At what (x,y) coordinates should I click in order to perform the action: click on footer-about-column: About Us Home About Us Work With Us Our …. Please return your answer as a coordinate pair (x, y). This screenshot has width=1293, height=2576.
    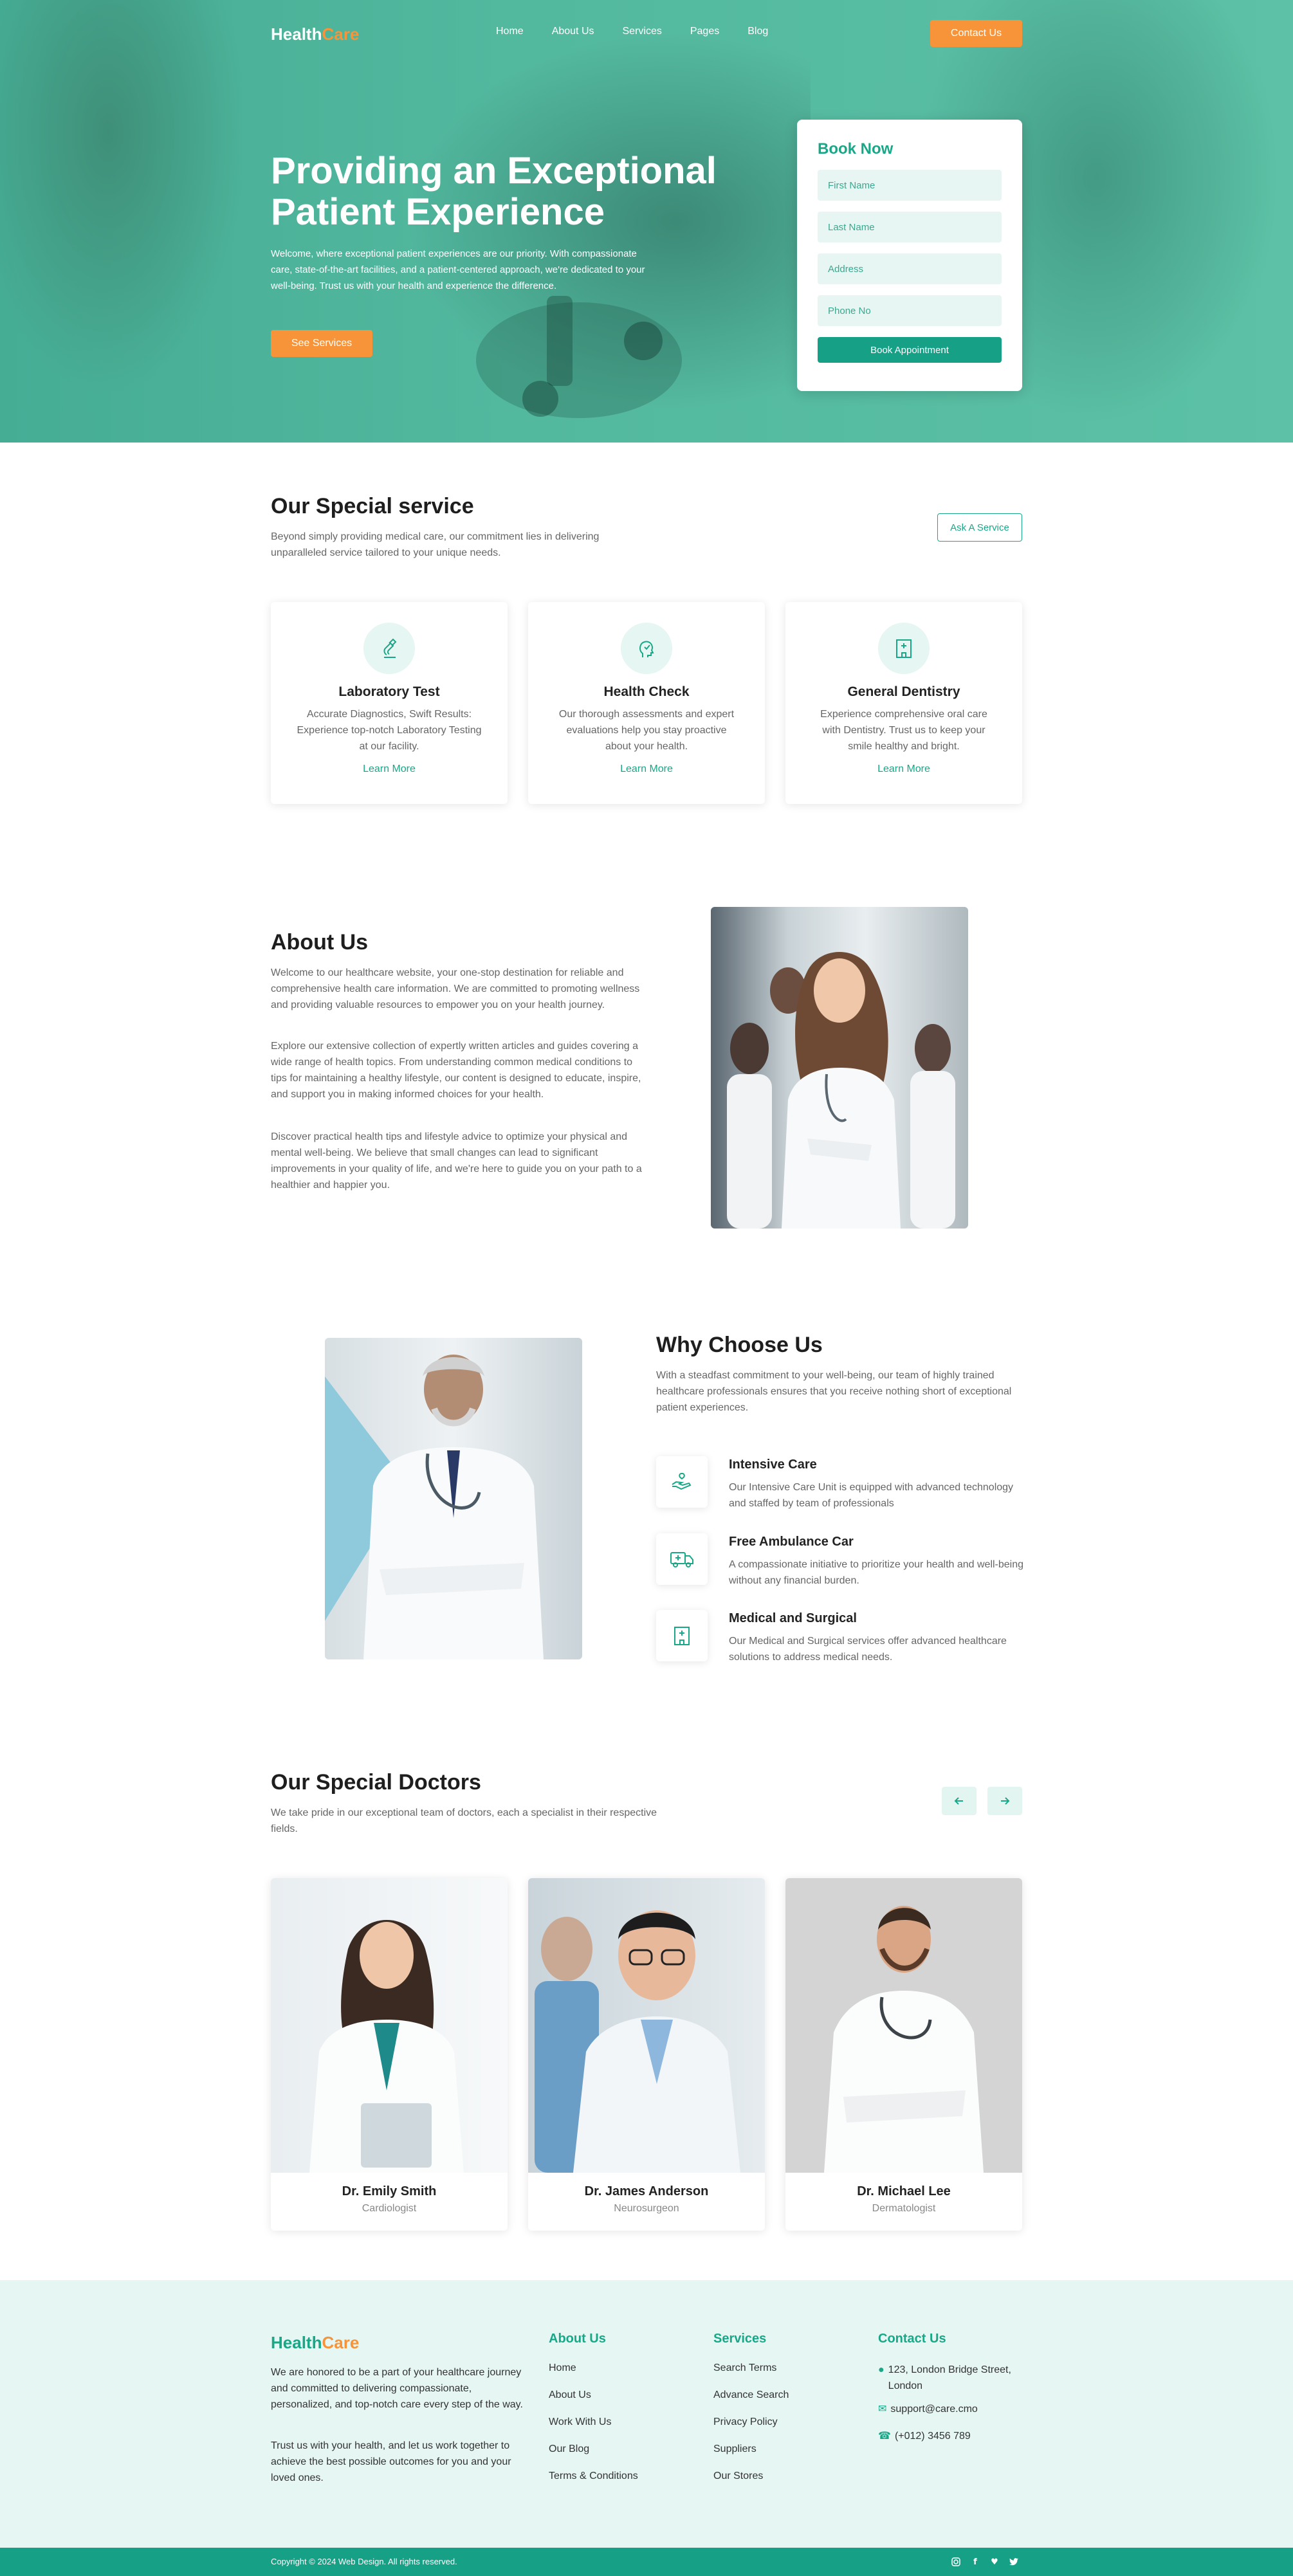
    Looking at the image, I should click on (594, 2414).